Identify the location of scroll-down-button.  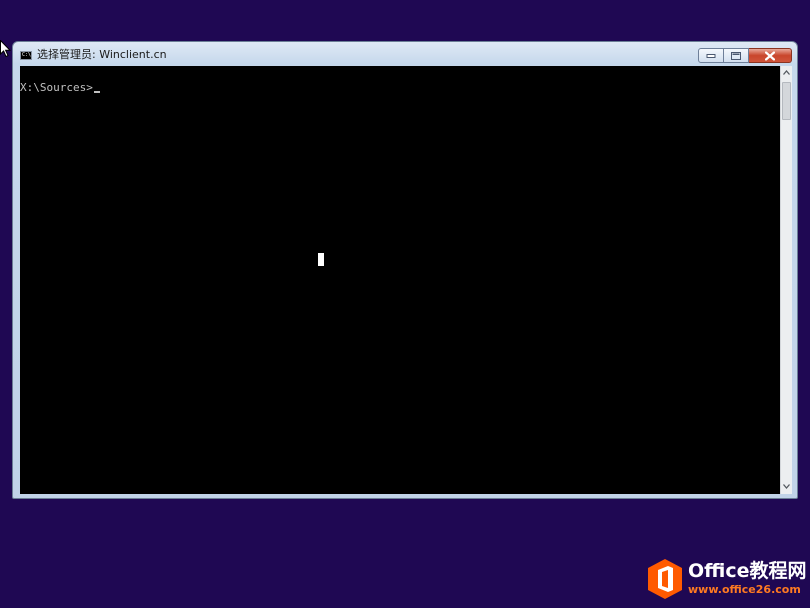
(786, 487).